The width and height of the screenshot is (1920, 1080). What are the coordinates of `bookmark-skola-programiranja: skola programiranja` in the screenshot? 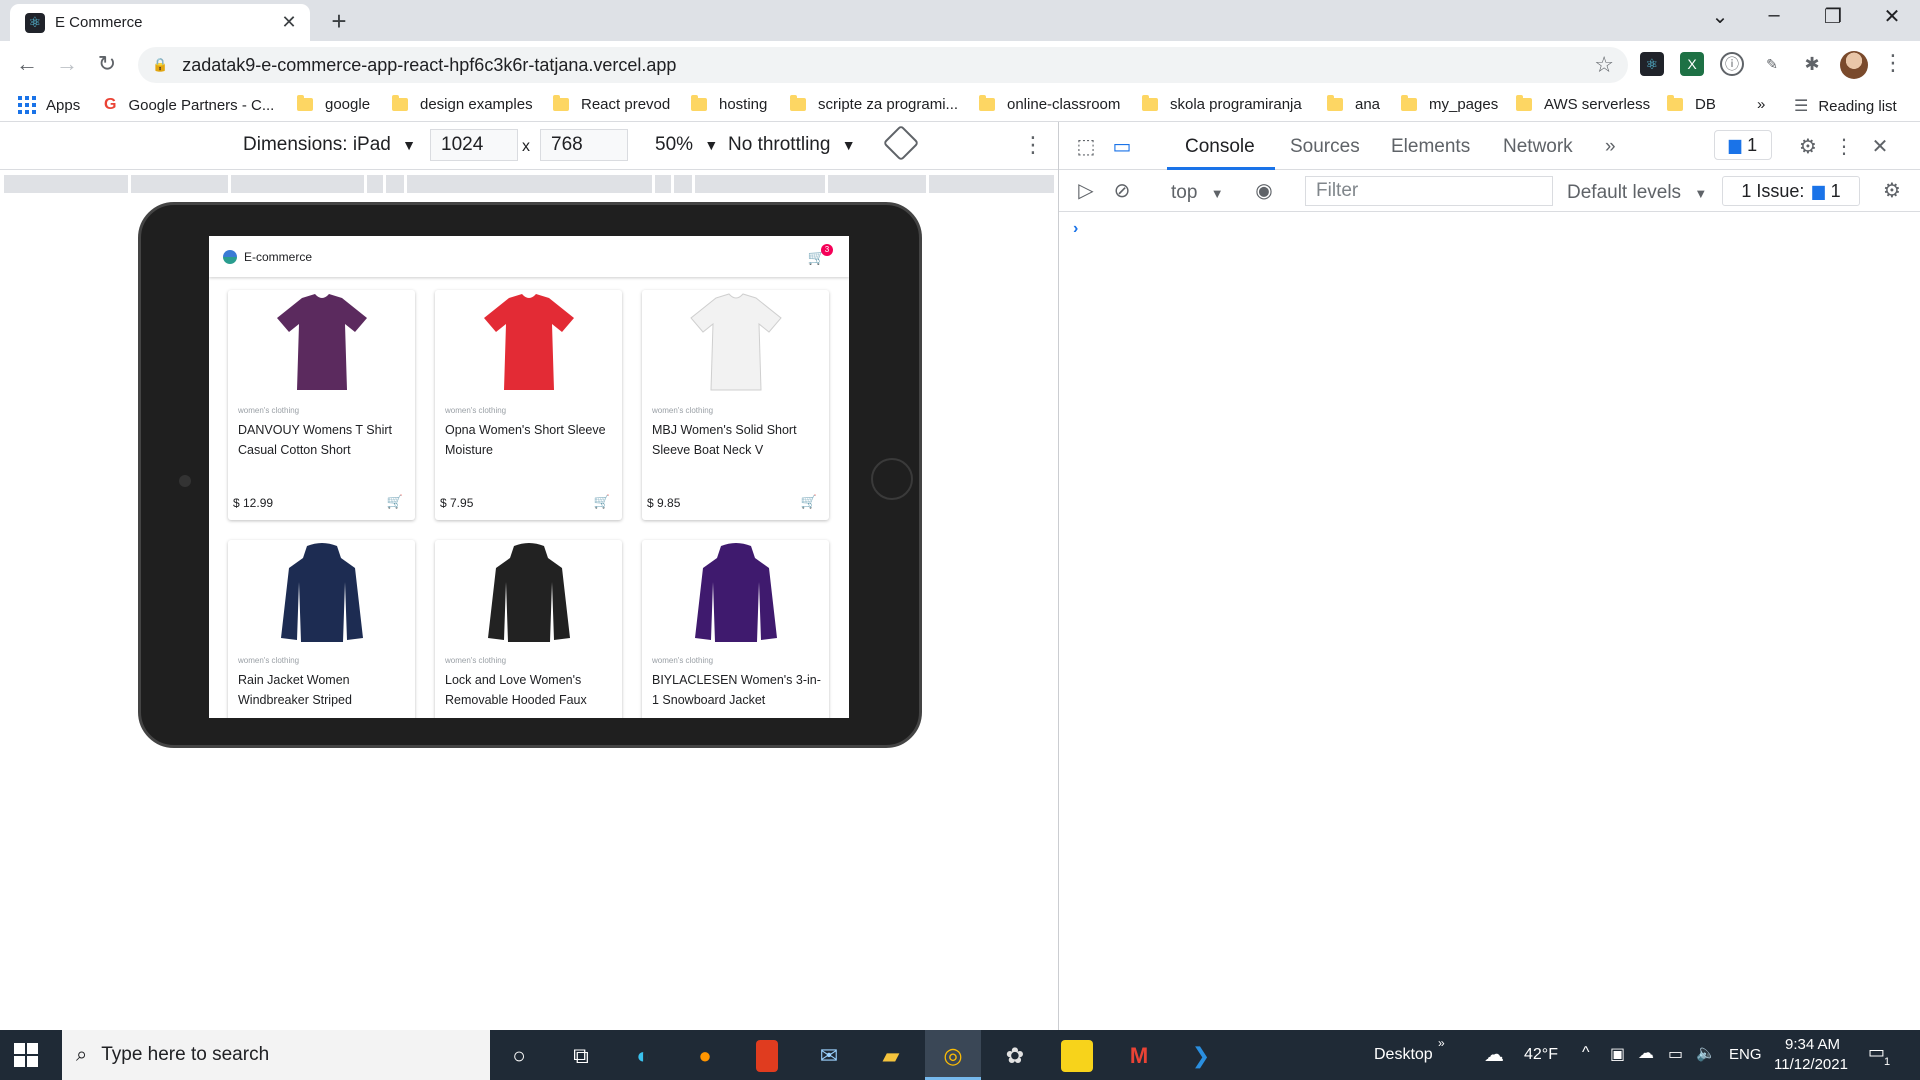 It's located at (1222, 104).